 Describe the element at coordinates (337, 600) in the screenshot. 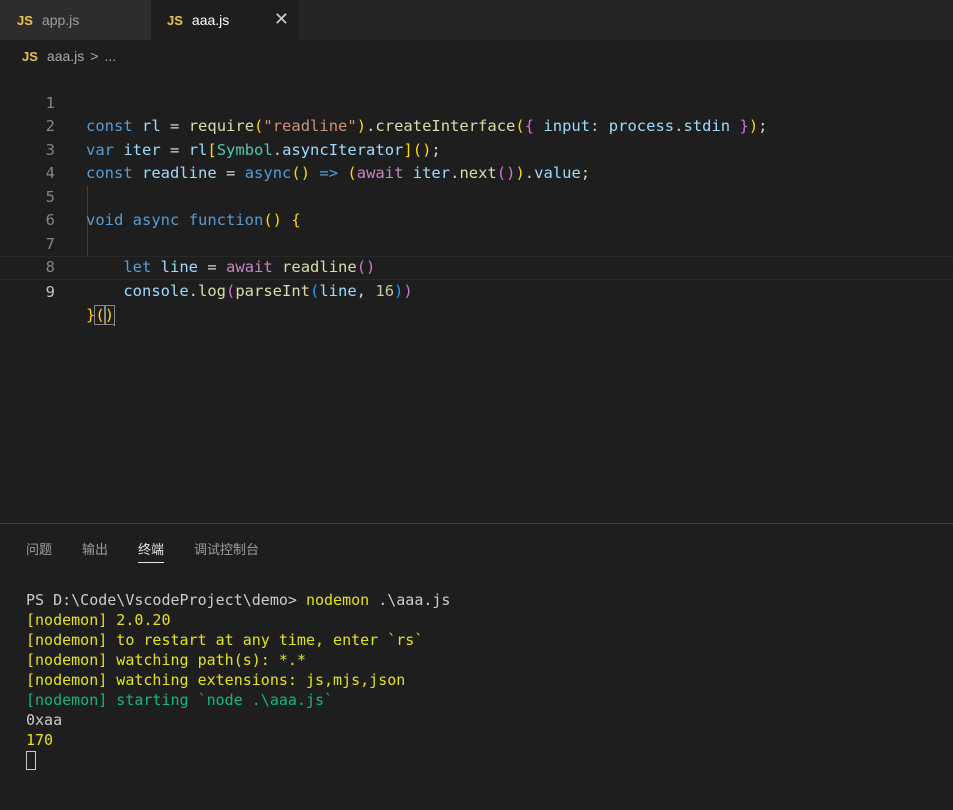

I see `terminal-command: nodemon` at that location.